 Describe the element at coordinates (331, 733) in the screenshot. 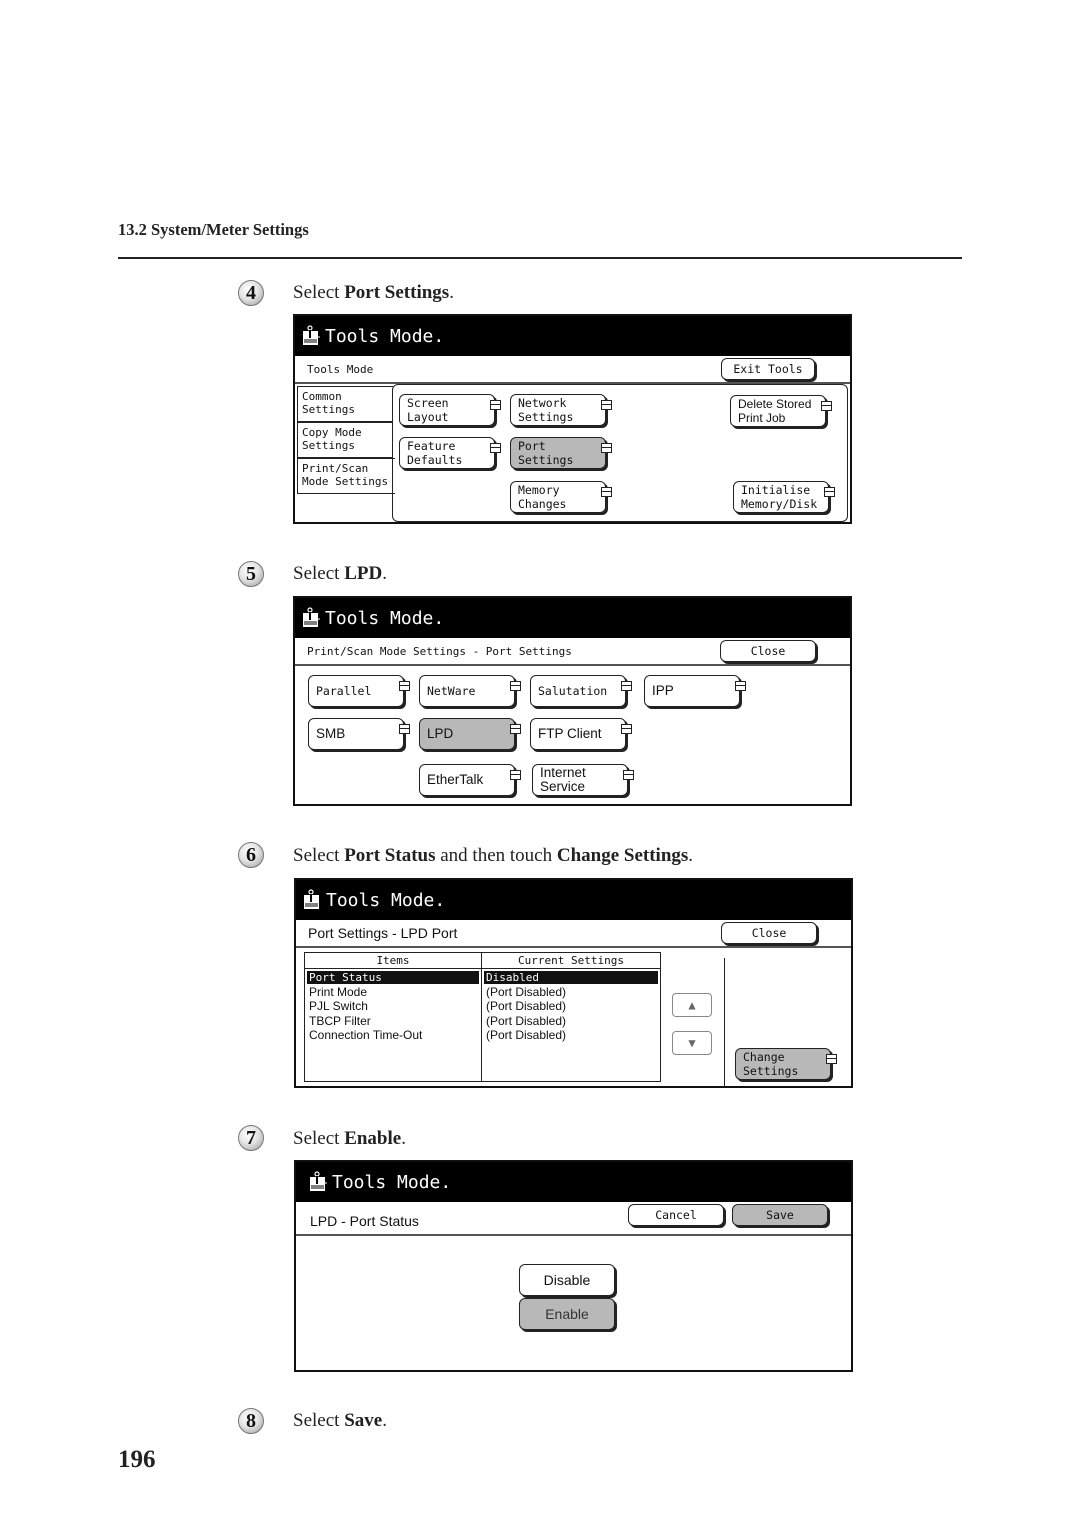

I see `button-label: SMB` at that location.